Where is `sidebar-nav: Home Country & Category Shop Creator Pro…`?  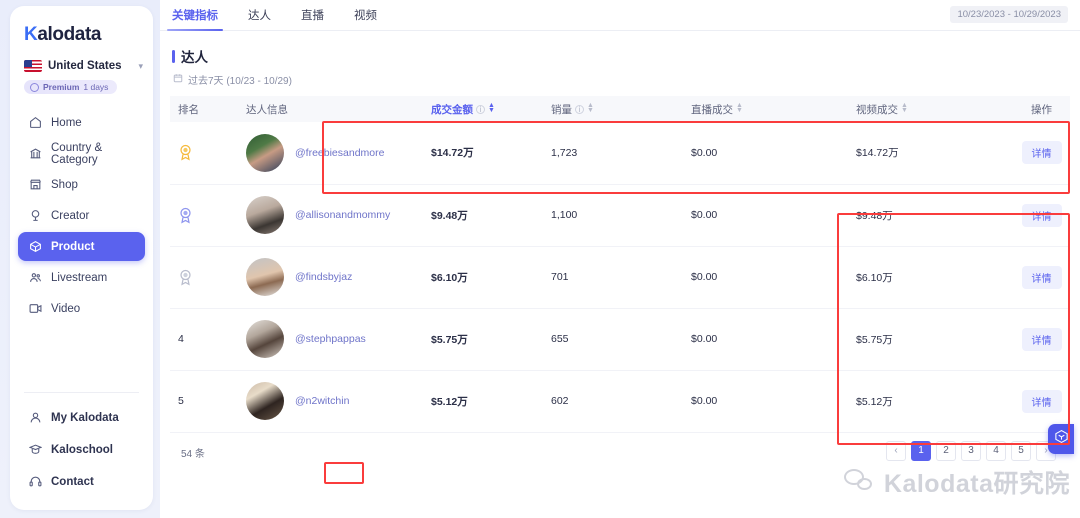
sidebar-nav: Home Country & Category Shop Creator Pro… is located at coordinates (81, 215).